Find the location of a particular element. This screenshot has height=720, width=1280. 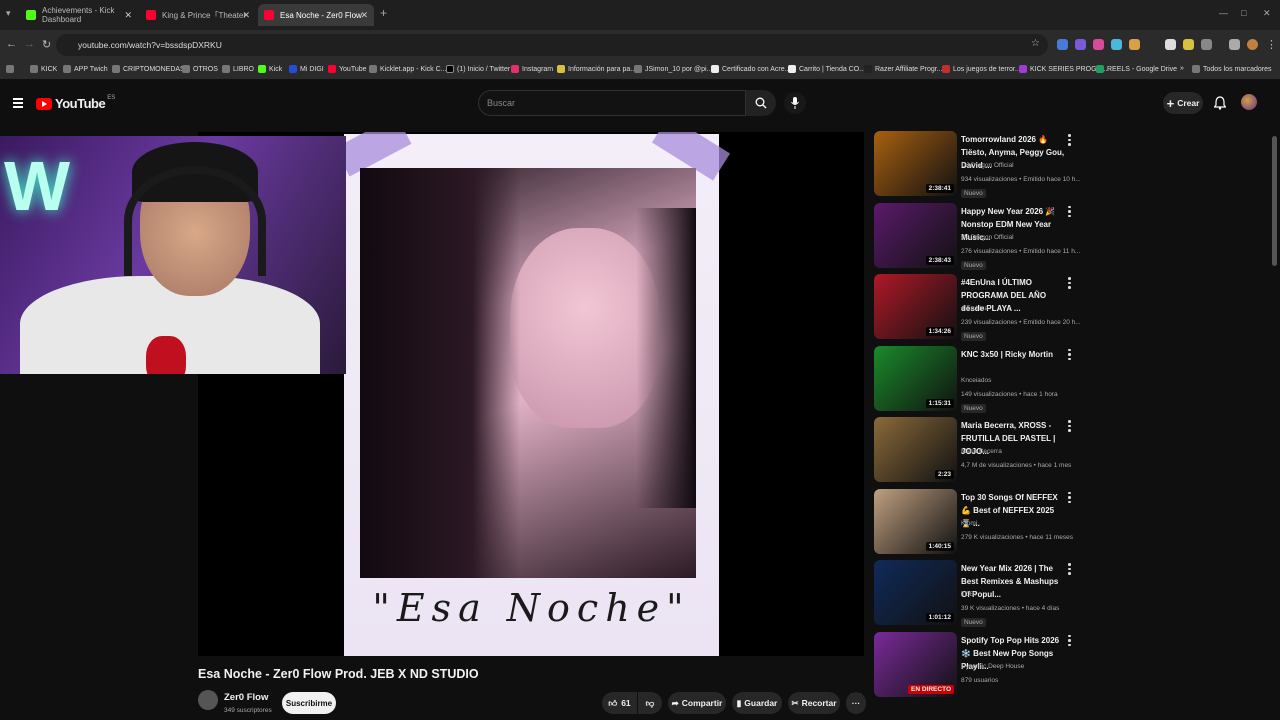

bookmark-item: OTROS is located at coordinates (200, 69).